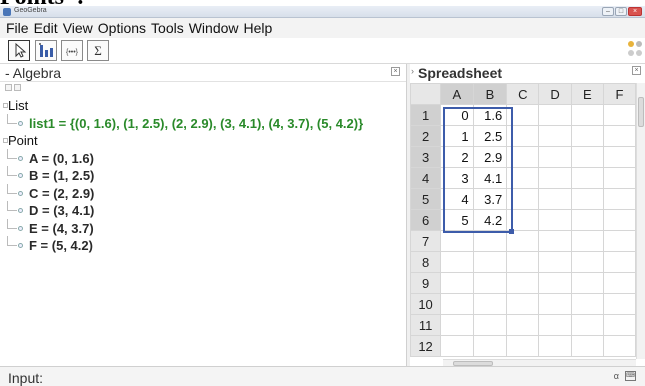 The image size is (645, 386). I want to click on point-item: C = (2, 2.9), so click(203, 193).